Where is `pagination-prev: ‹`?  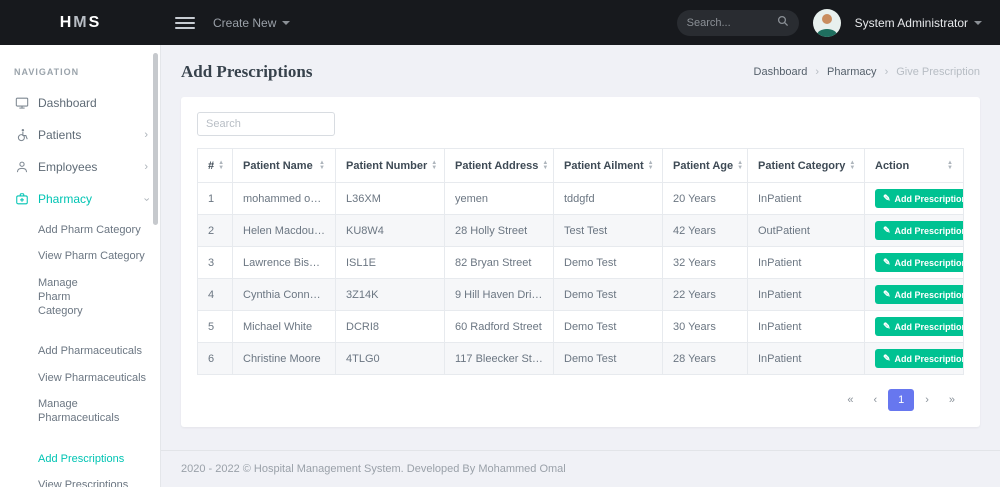 pagination-prev: ‹ is located at coordinates (876, 400).